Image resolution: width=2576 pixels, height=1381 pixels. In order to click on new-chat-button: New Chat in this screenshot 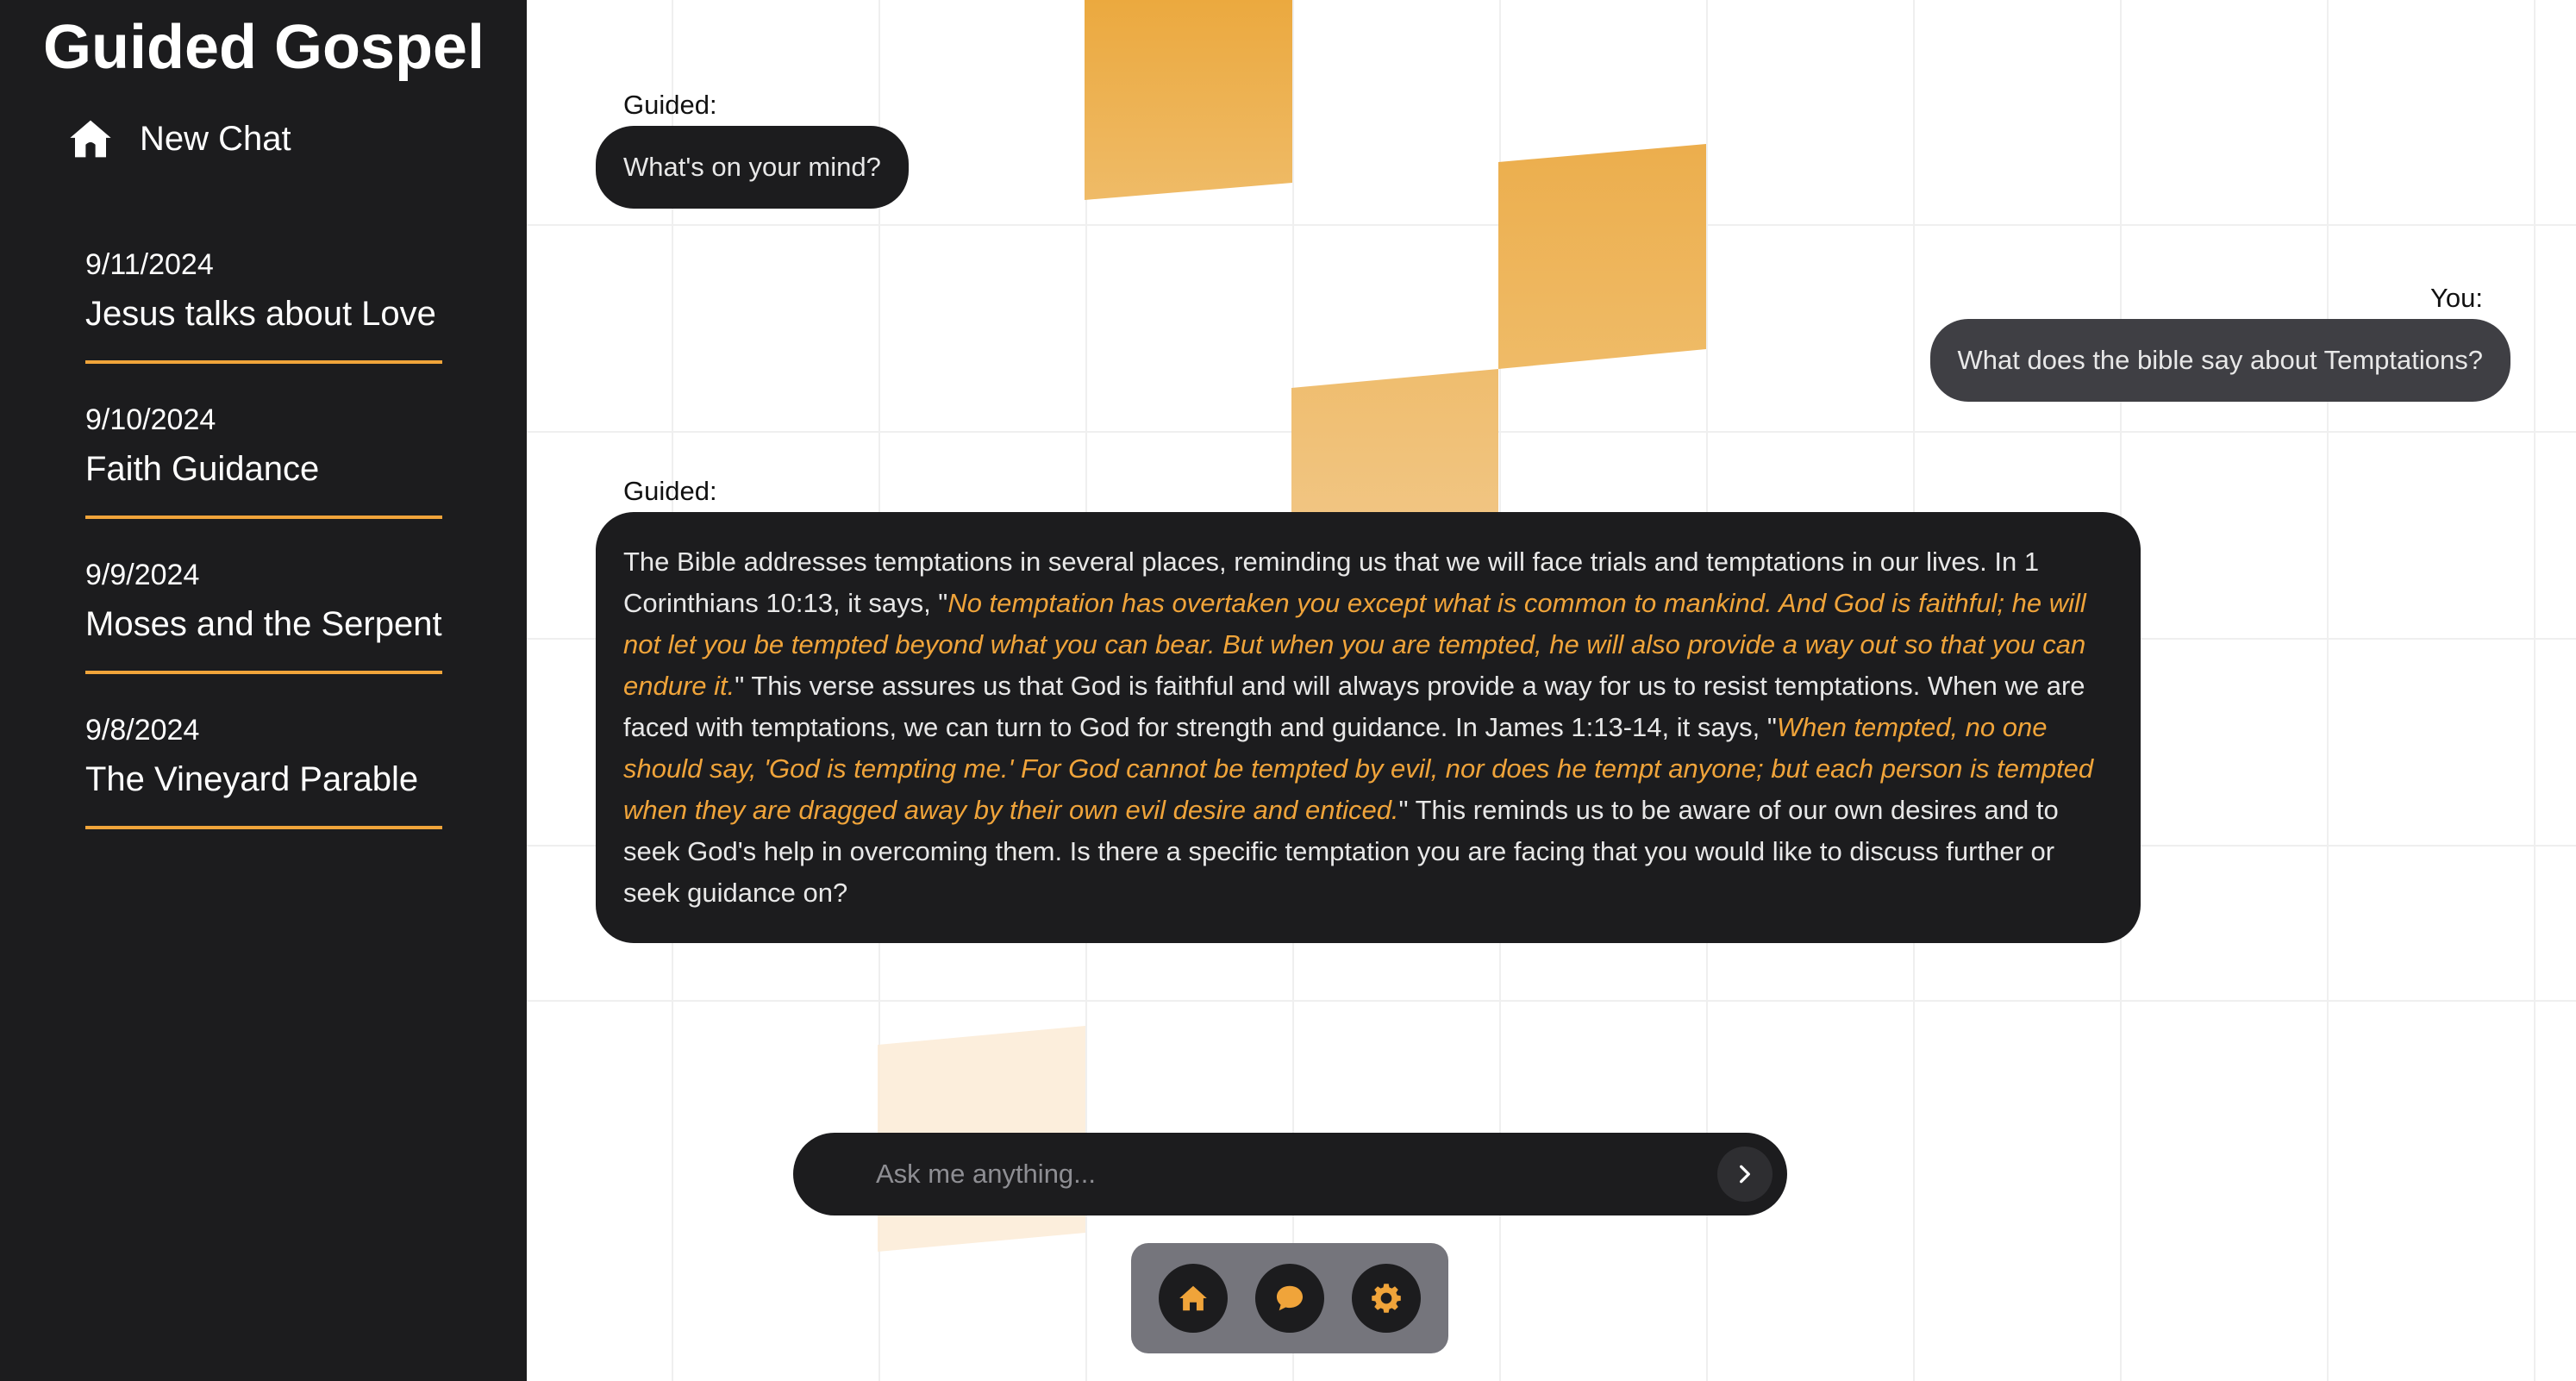, I will do `click(179, 139)`.